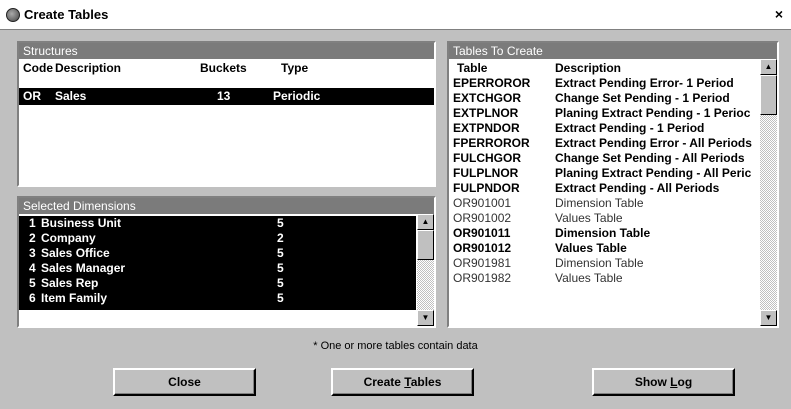 The image size is (791, 409). I want to click on table-row: OR901012 Values Table, so click(604, 248).